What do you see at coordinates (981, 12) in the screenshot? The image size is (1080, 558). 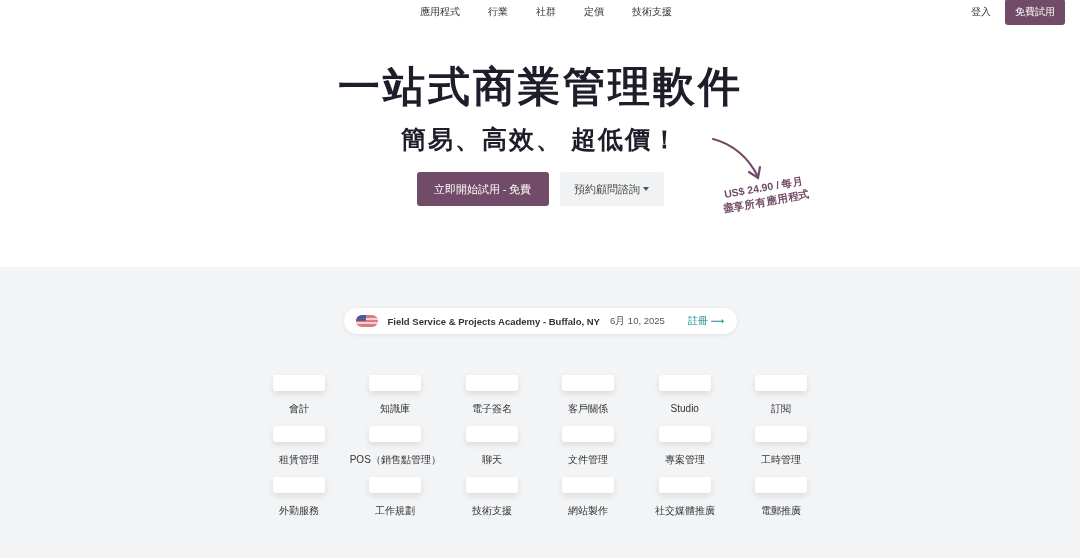 I see `login-link: 登入` at bounding box center [981, 12].